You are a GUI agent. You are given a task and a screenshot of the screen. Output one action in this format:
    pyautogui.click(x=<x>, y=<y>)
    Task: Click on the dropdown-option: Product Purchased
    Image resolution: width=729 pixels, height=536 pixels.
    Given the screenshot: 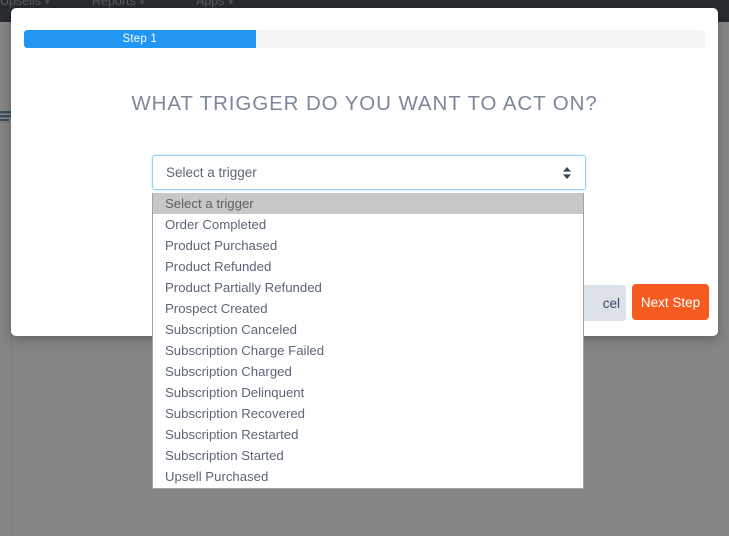 What is the action you would take?
    pyautogui.click(x=368, y=245)
    